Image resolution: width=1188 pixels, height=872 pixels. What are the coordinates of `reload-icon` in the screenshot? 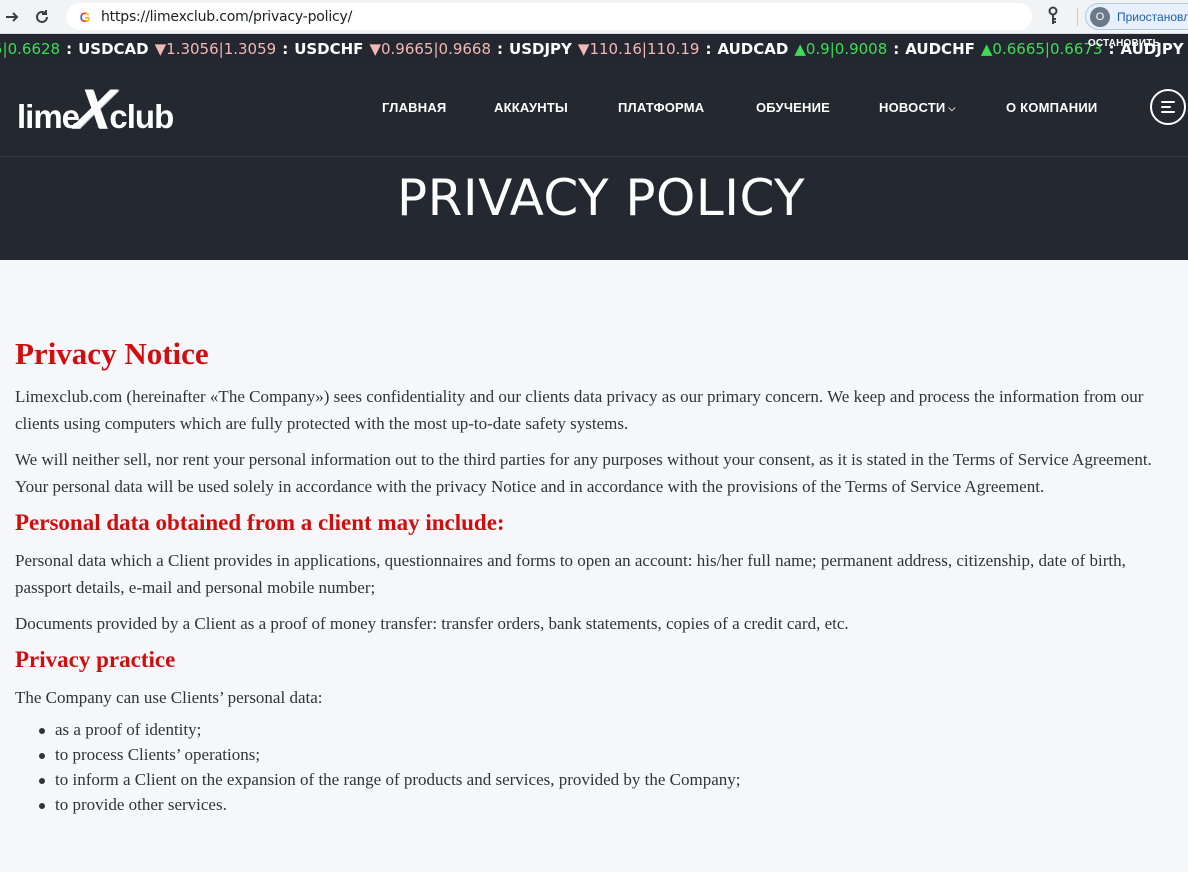 It's located at (42, 17).